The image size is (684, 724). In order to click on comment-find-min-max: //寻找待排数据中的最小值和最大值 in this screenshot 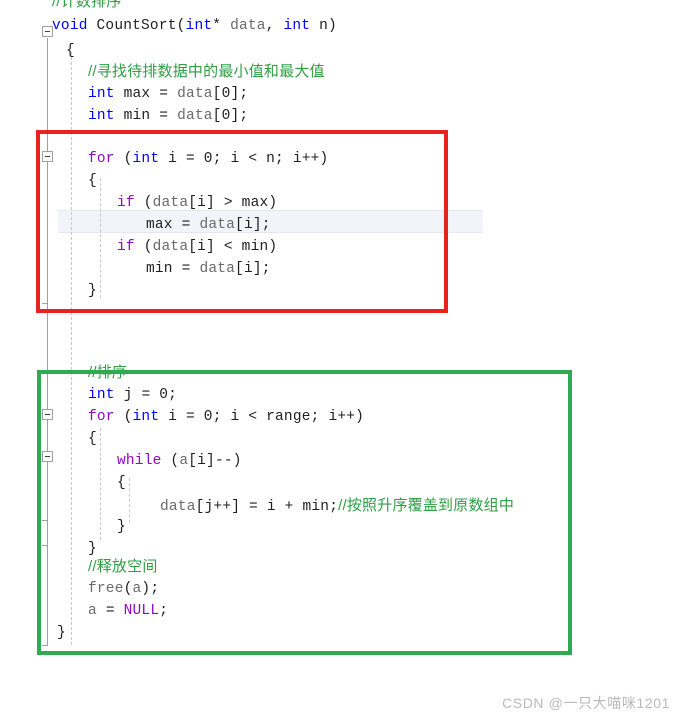, I will do `click(206, 71)`.